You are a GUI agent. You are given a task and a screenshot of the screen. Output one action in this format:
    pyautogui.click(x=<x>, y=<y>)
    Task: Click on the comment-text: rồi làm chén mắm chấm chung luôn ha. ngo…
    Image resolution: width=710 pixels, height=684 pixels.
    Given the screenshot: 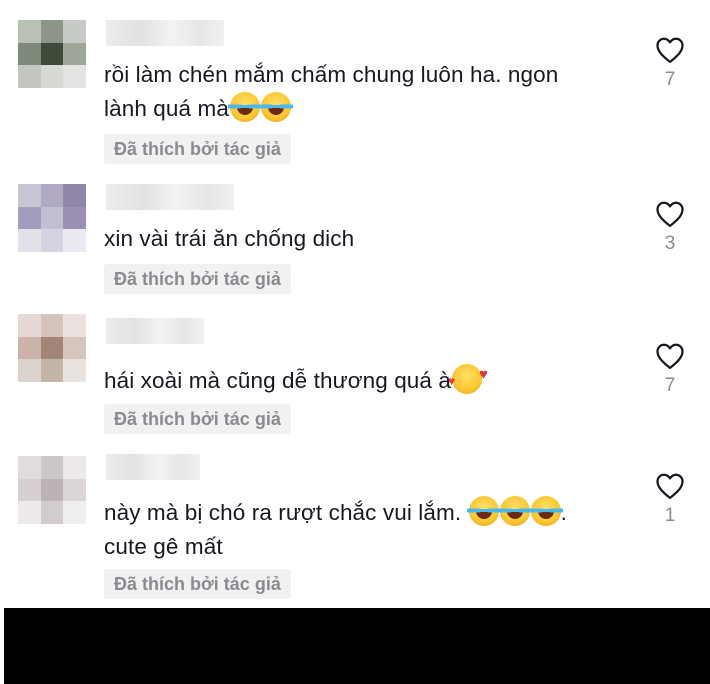 What is the action you would take?
    pyautogui.click(x=374, y=92)
    